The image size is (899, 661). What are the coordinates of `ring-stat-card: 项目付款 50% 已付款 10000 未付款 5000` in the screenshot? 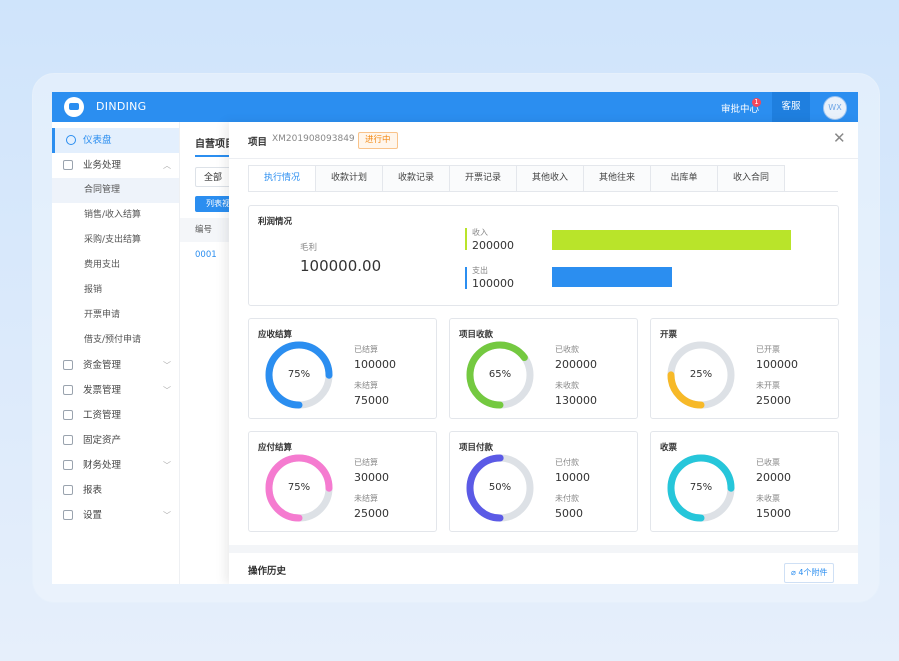 It's located at (543, 481).